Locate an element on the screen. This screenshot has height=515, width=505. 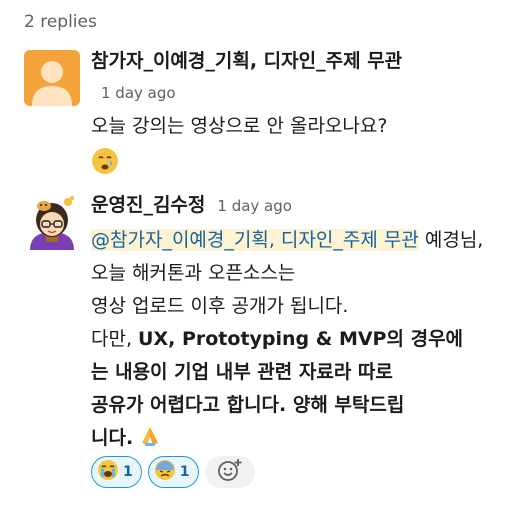
bold-text: 의 경우에 is located at coordinates (425, 339).